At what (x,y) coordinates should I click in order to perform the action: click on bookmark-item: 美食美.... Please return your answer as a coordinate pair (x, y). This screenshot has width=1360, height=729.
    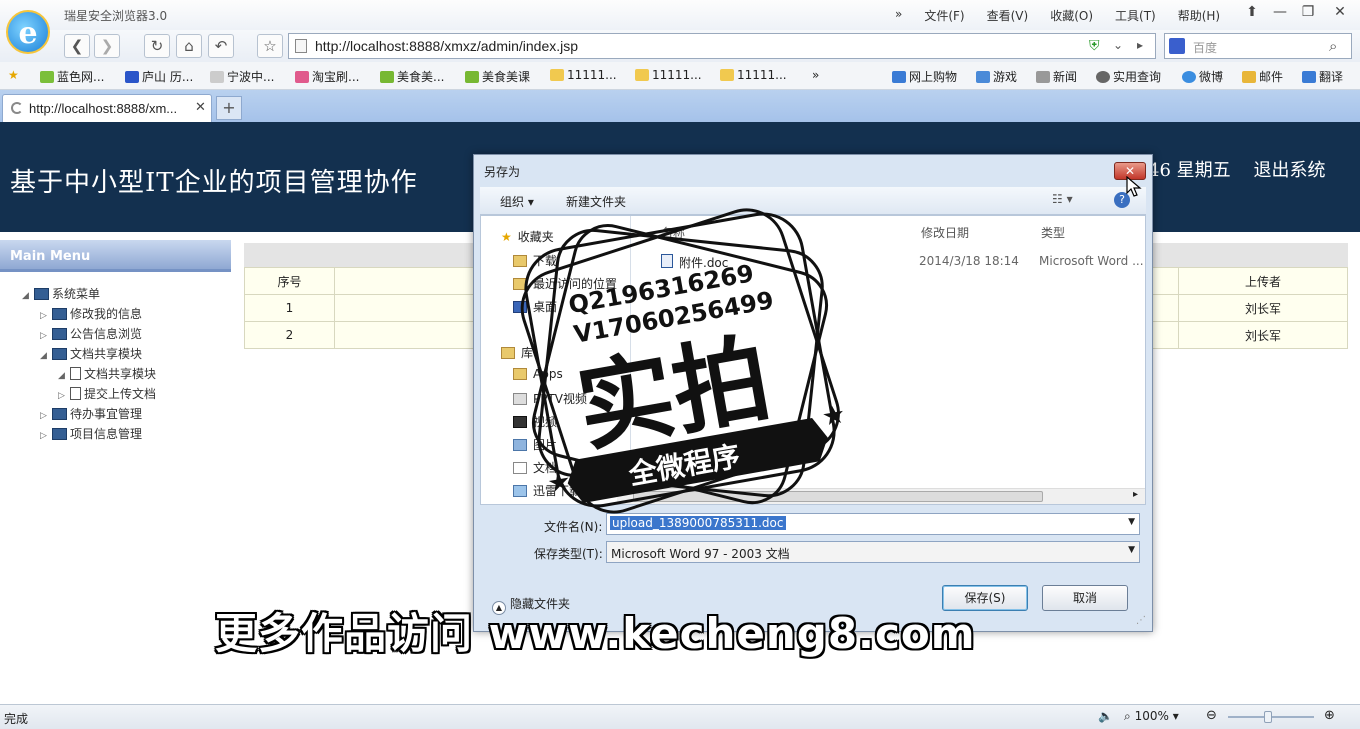
    Looking at the image, I should click on (412, 76).